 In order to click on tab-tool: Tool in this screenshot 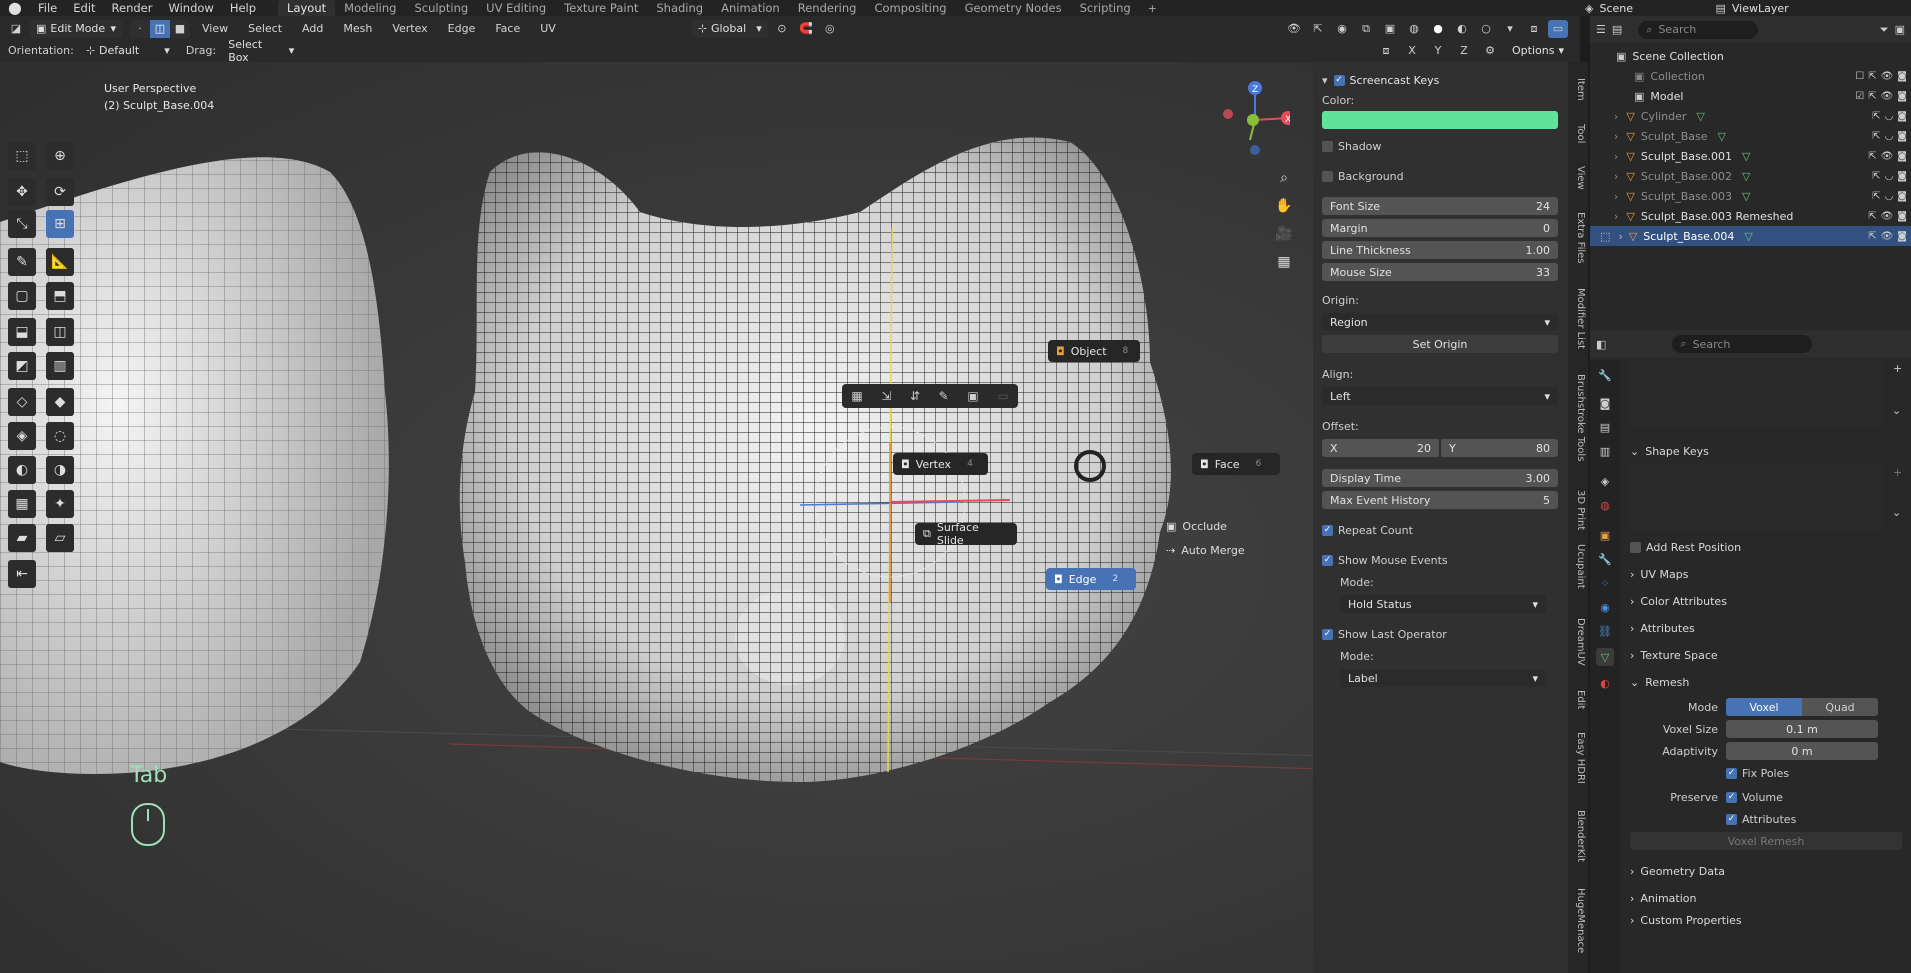, I will do `click(1578, 133)`.